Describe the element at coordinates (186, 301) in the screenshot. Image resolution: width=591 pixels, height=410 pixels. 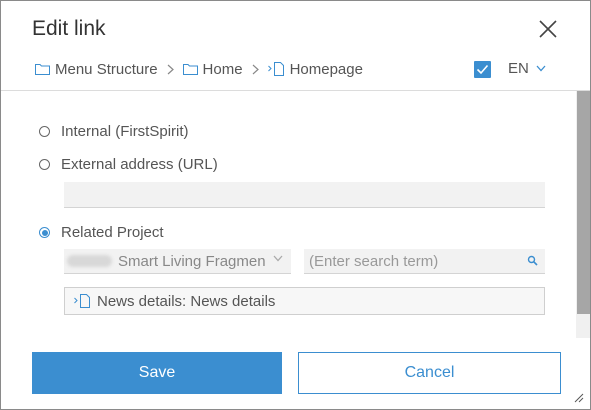
I see `related-target-label: News details` at that location.